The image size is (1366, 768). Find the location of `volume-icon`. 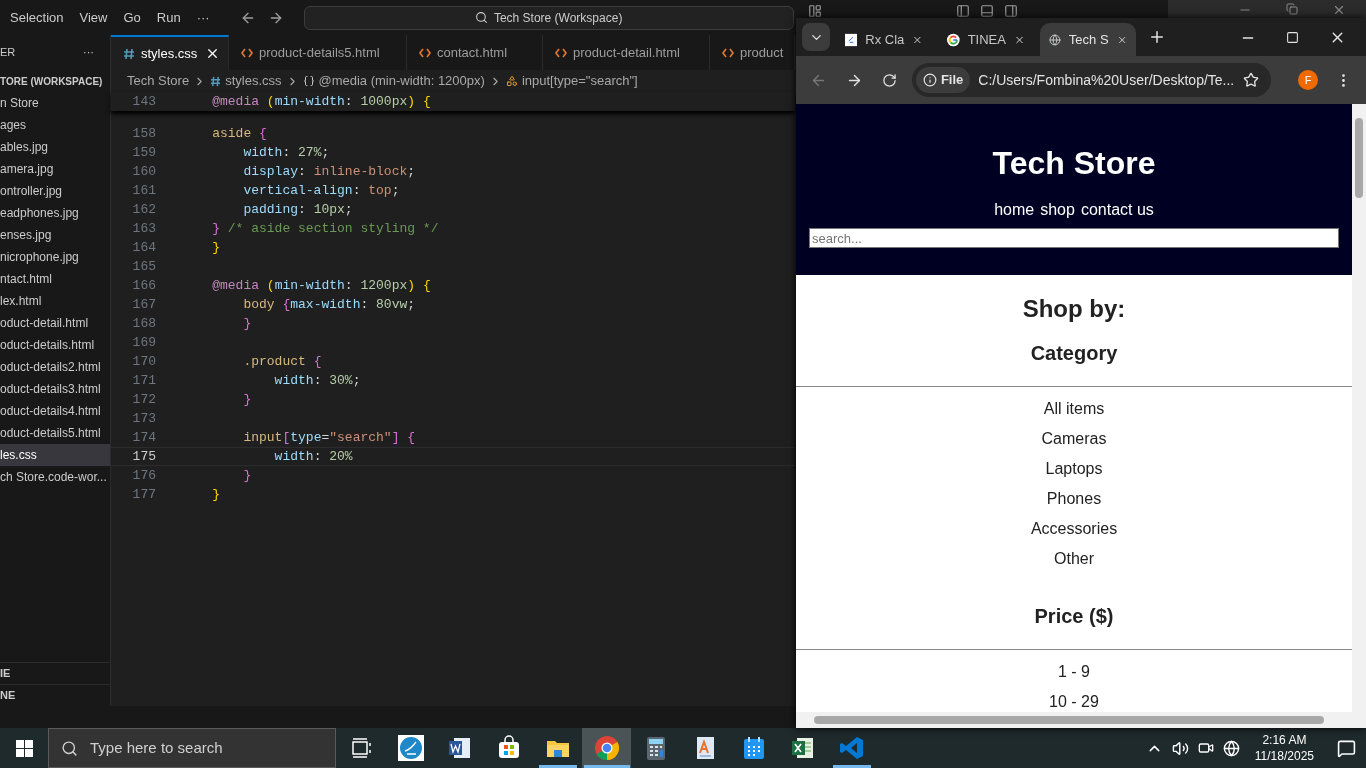

volume-icon is located at coordinates (1180, 748).